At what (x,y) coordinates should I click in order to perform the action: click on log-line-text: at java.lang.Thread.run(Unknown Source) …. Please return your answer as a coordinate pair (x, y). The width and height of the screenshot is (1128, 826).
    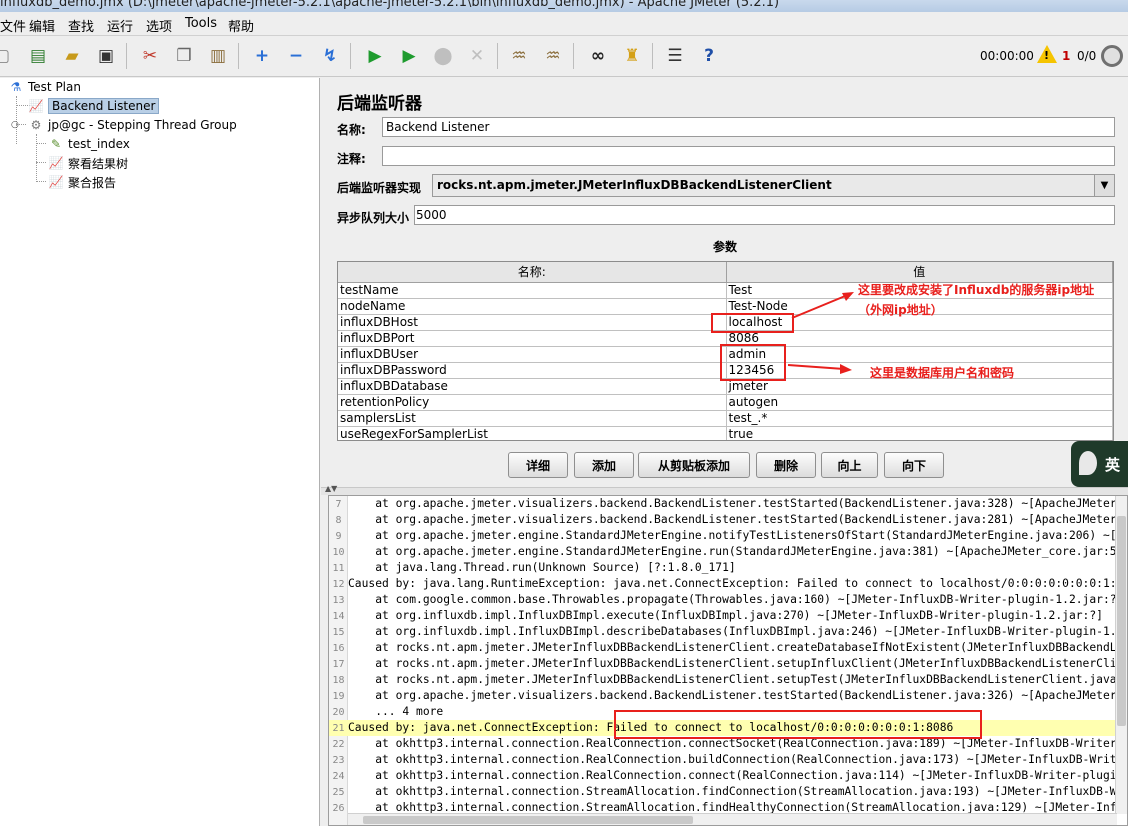
    Looking at the image, I should click on (542, 567).